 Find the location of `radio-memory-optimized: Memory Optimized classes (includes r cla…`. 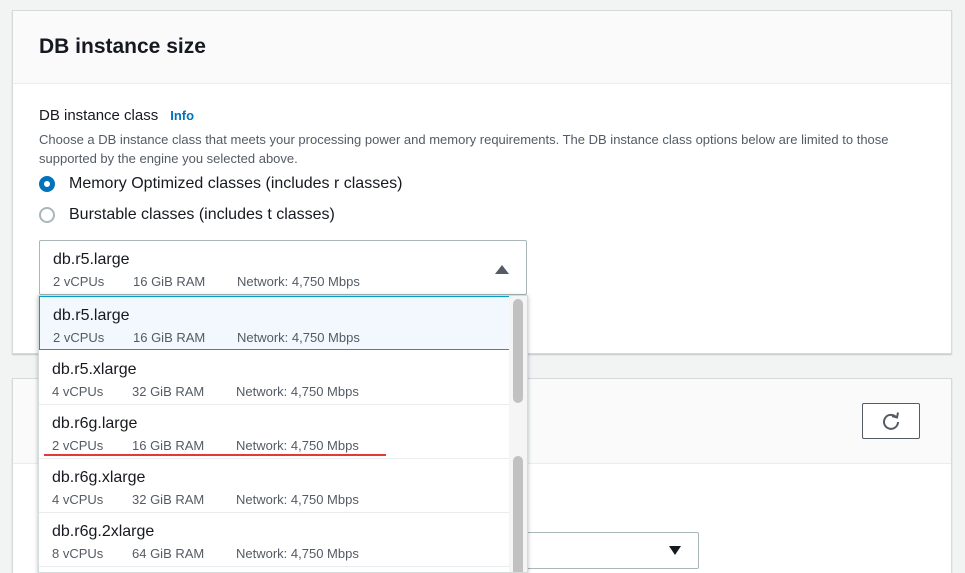

radio-memory-optimized: Memory Optimized classes (includes r cla… is located at coordinates (220, 184).